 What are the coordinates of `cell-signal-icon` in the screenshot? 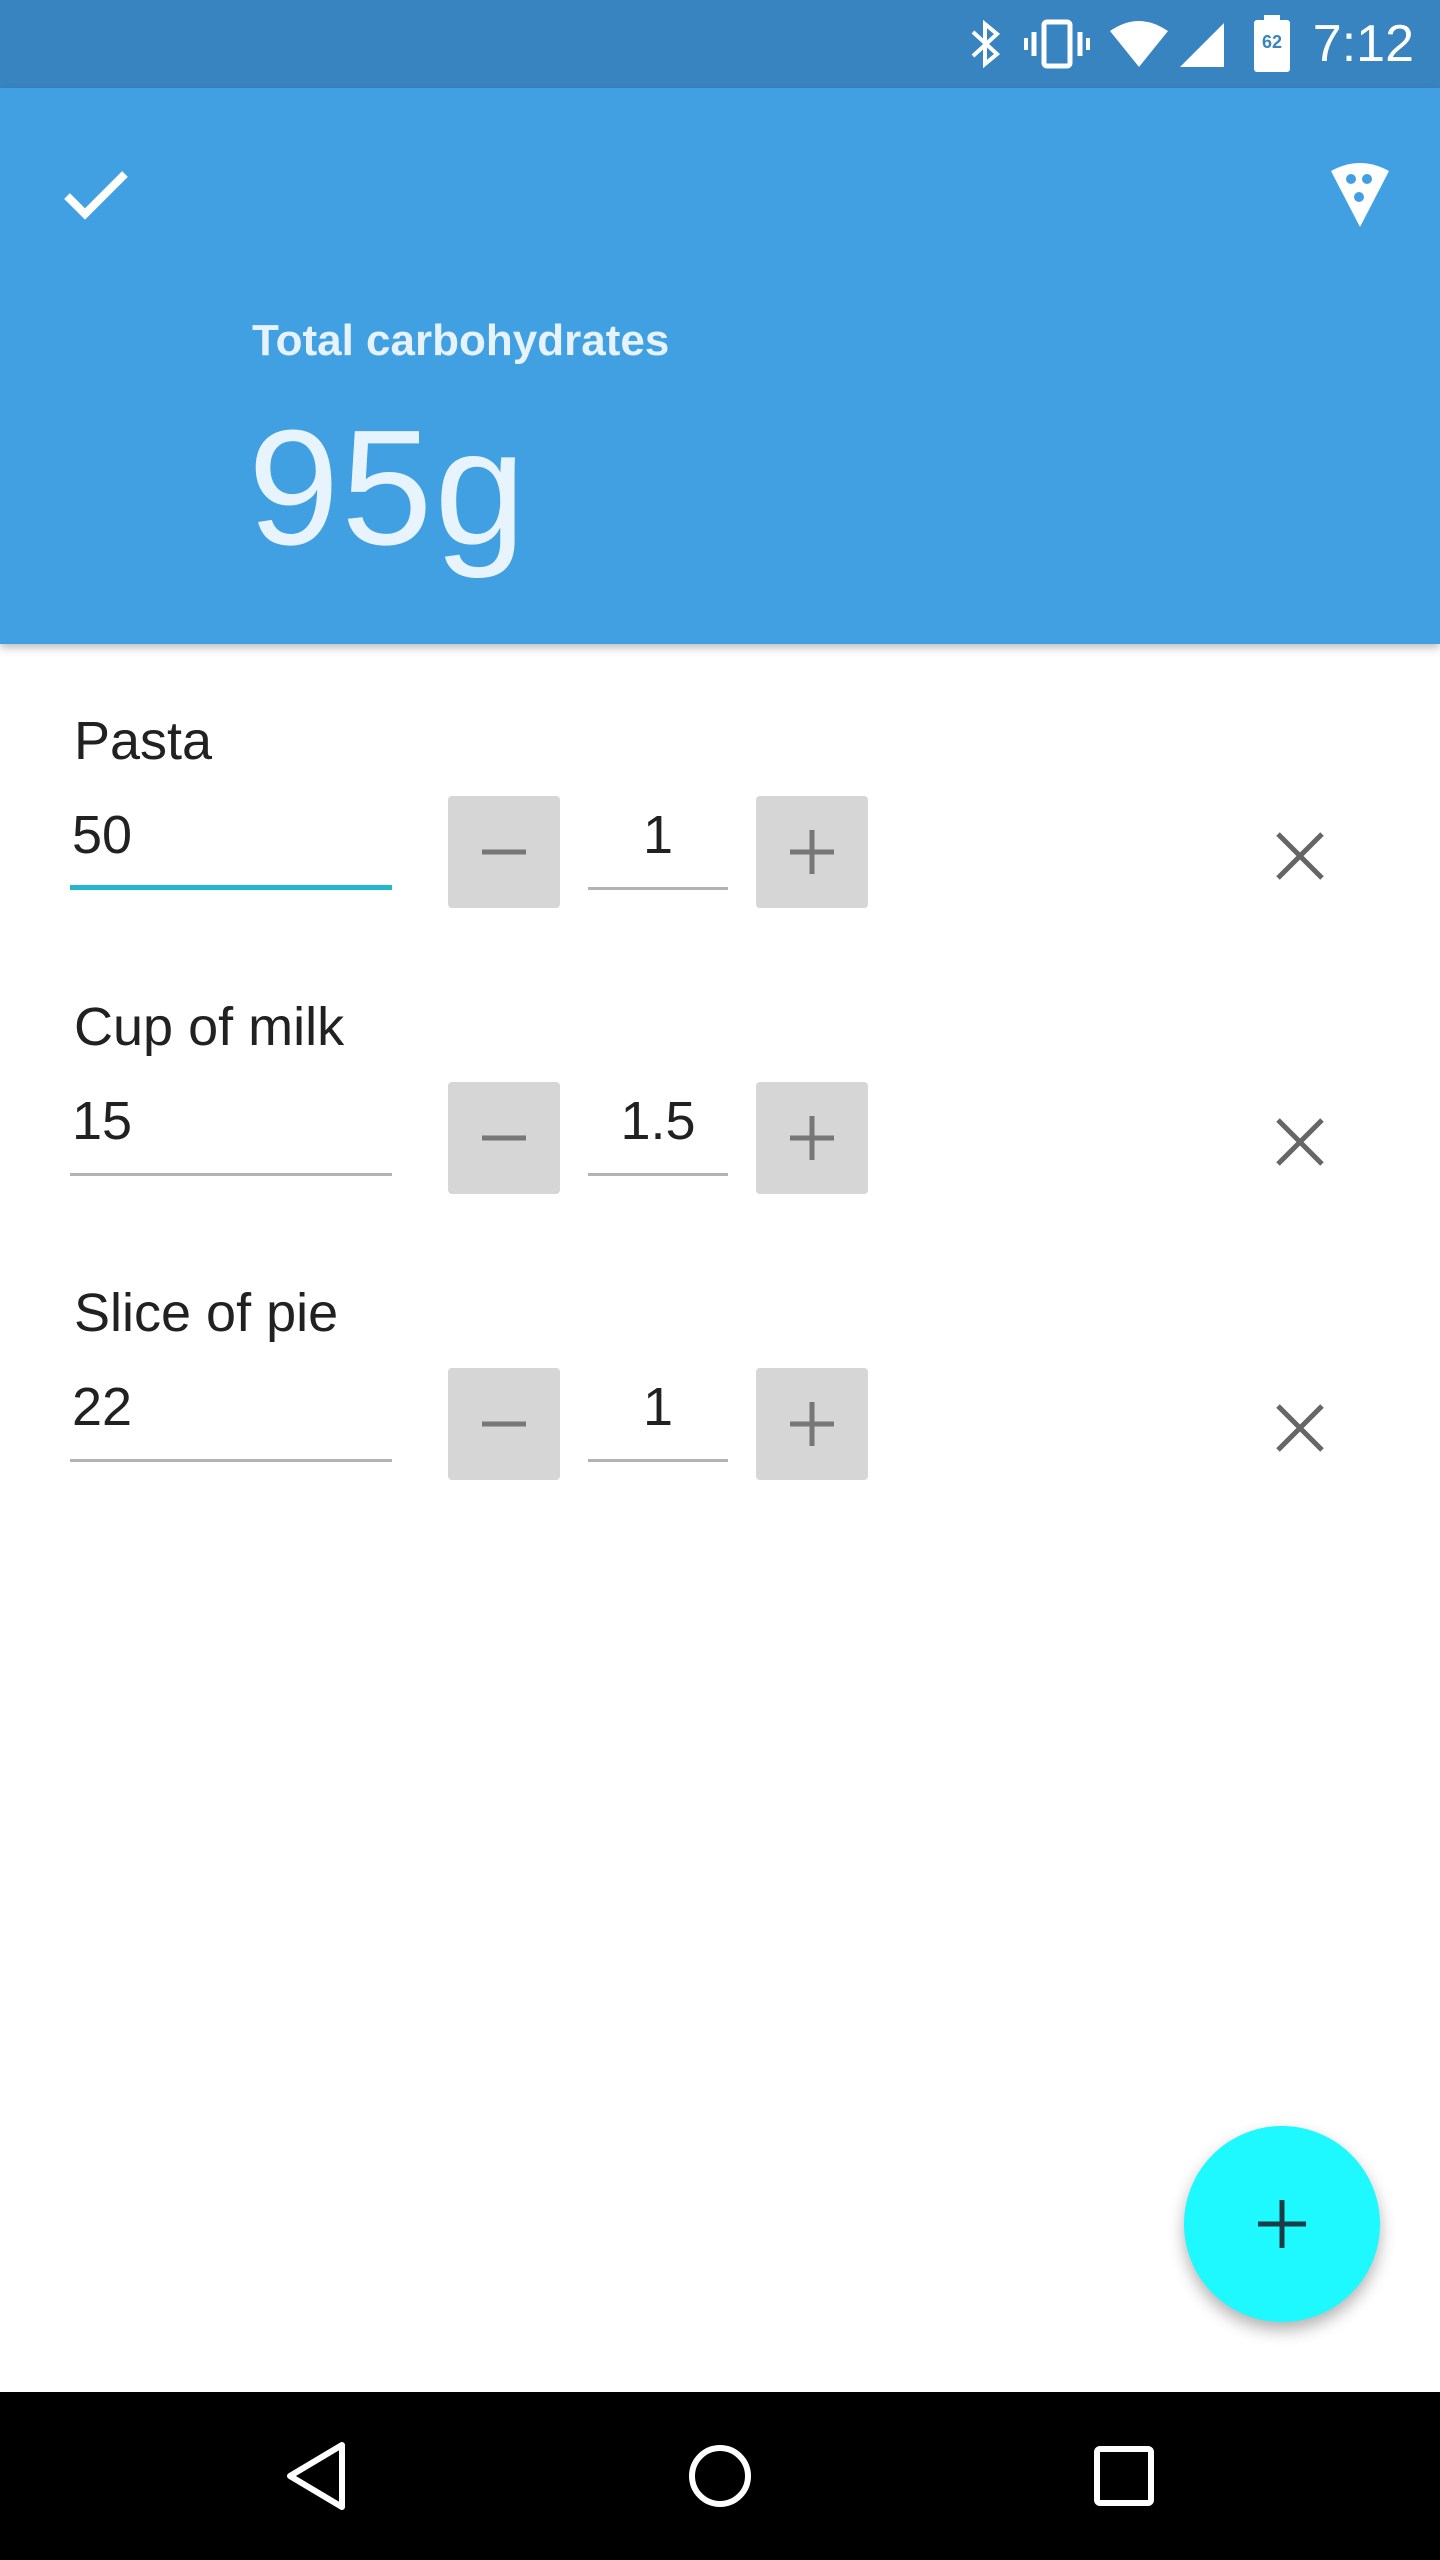 It's located at (1202, 44).